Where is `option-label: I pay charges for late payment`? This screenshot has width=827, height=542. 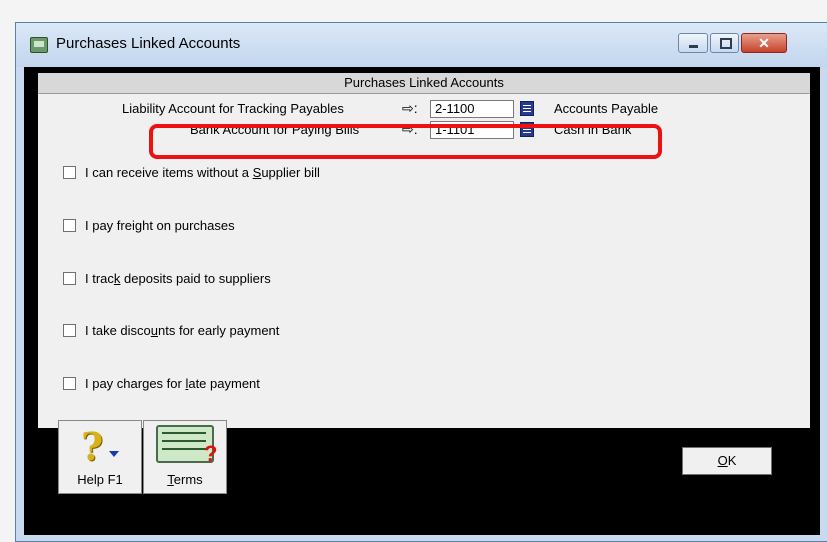
option-label: I pay charges for late payment is located at coordinates (172, 383).